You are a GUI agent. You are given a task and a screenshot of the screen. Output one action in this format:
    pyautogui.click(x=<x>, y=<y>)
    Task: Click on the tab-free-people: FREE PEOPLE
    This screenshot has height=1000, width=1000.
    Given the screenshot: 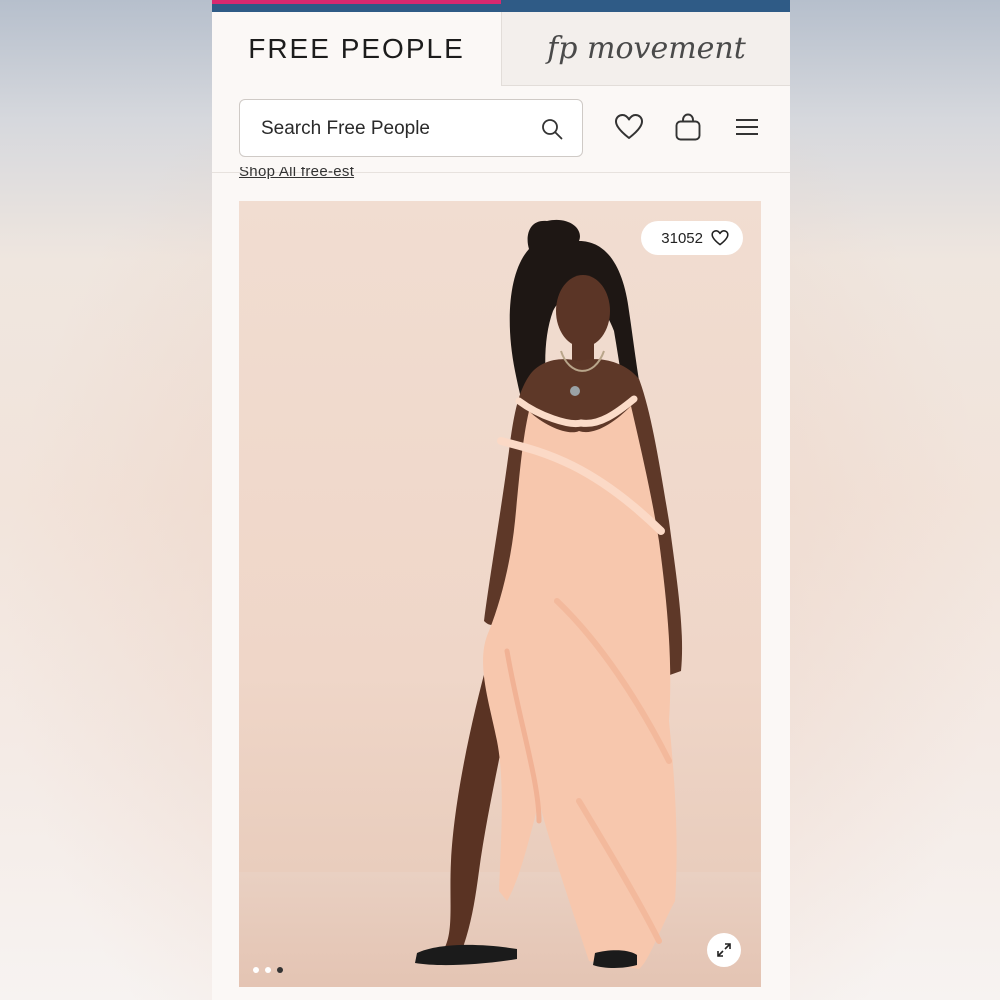 What is the action you would take?
    pyautogui.click(x=356, y=49)
    